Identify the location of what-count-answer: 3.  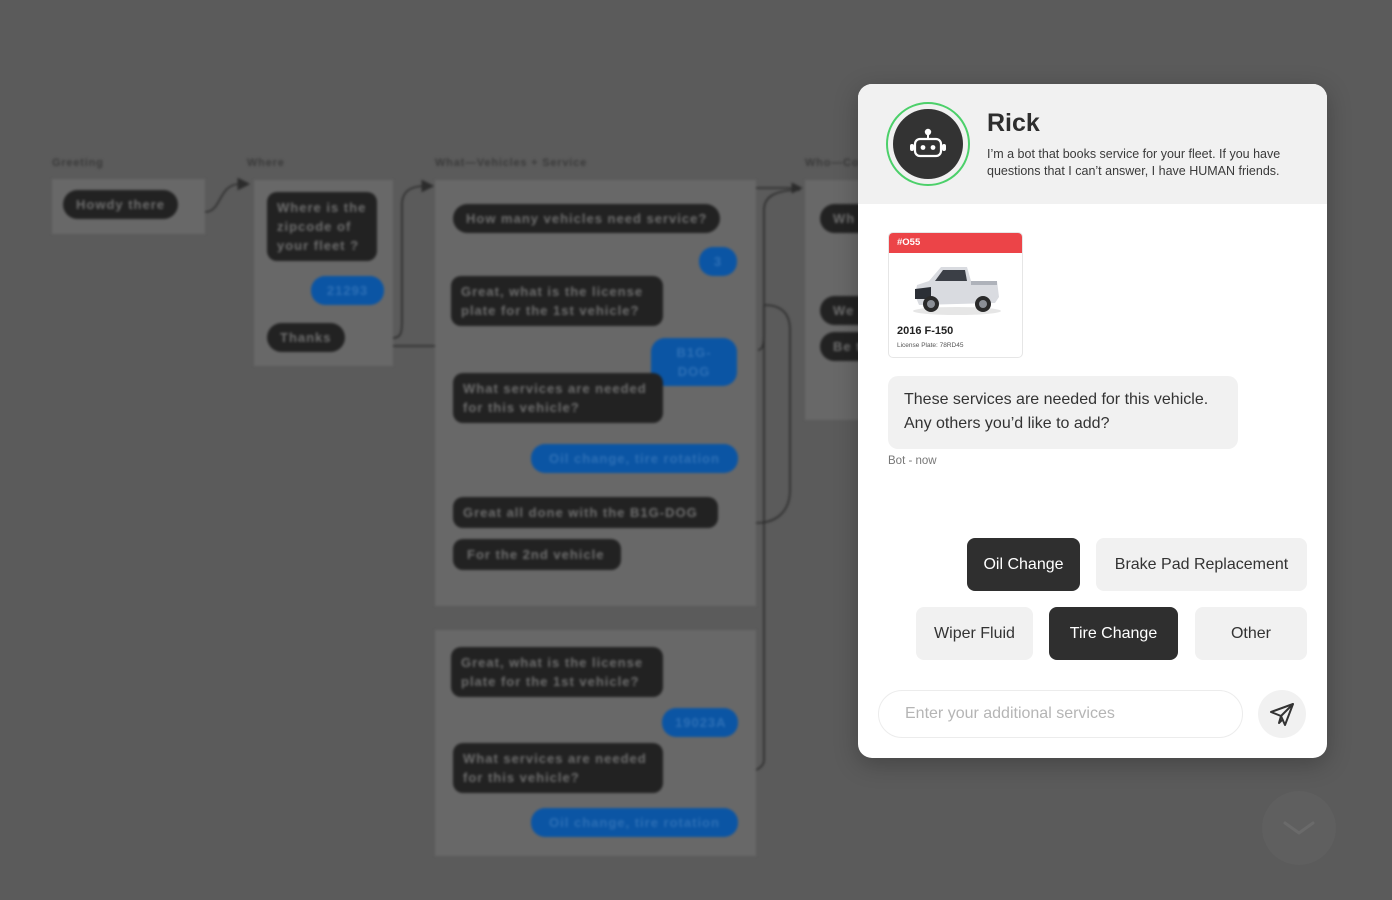
(718, 261).